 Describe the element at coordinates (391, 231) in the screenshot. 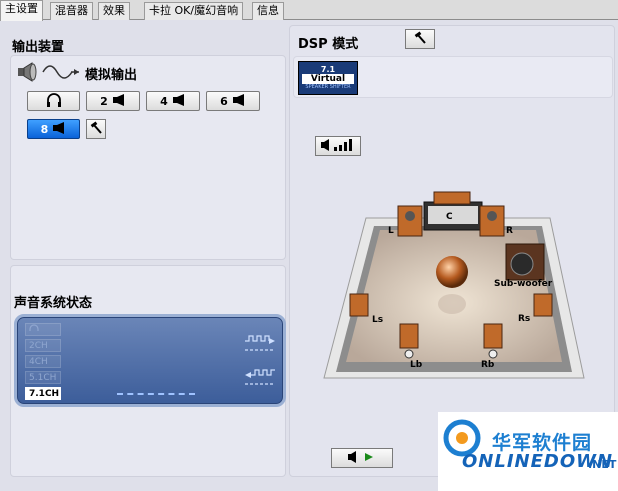

I see `label-left: L` at that location.